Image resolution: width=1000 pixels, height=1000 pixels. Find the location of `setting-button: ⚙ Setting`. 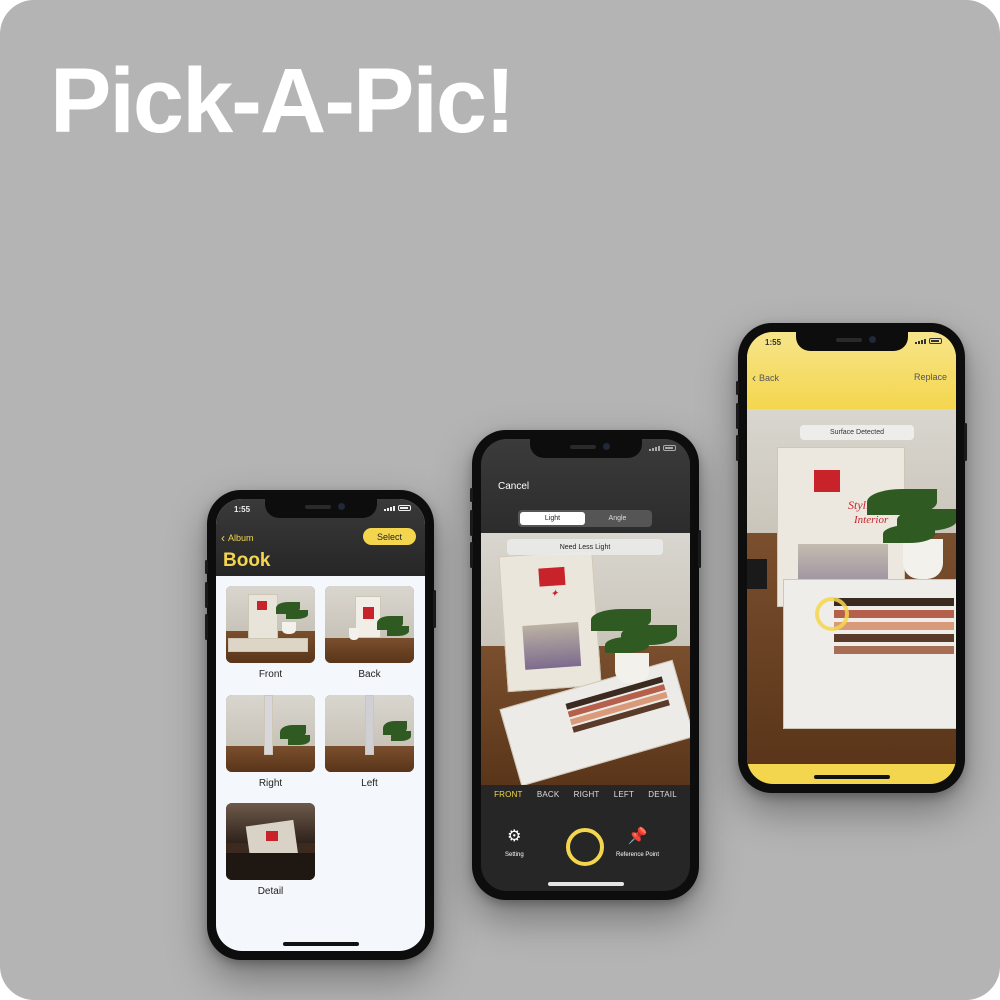

setting-button: ⚙ Setting is located at coordinates (514, 843).